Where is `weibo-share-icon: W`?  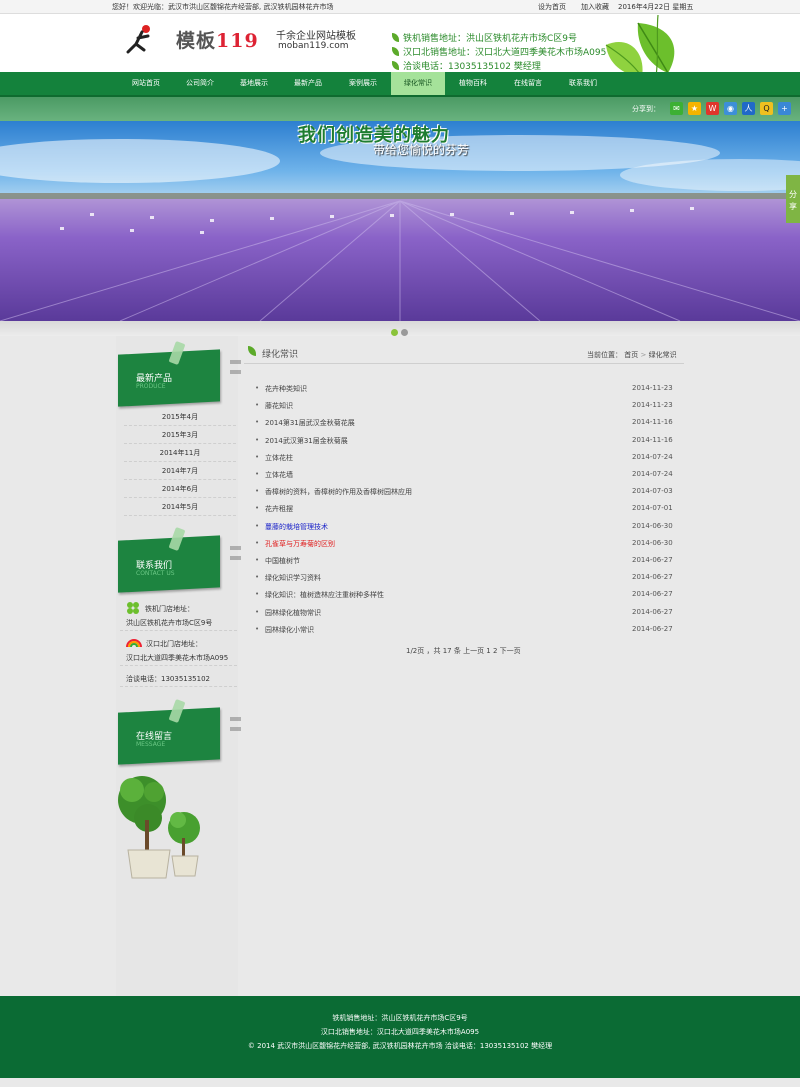 weibo-share-icon: W is located at coordinates (712, 108).